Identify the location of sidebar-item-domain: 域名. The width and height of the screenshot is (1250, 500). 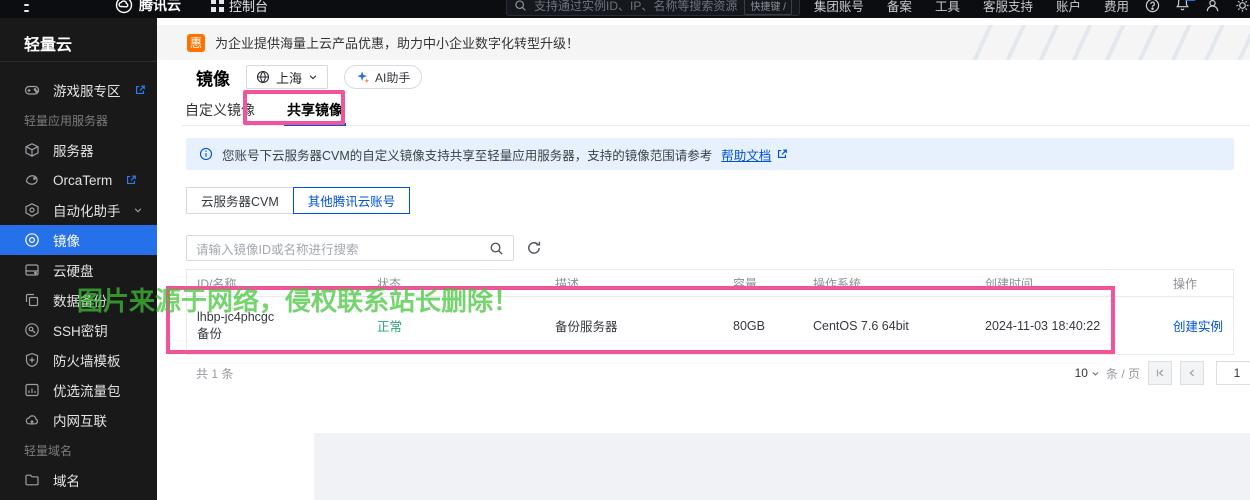
(78, 480).